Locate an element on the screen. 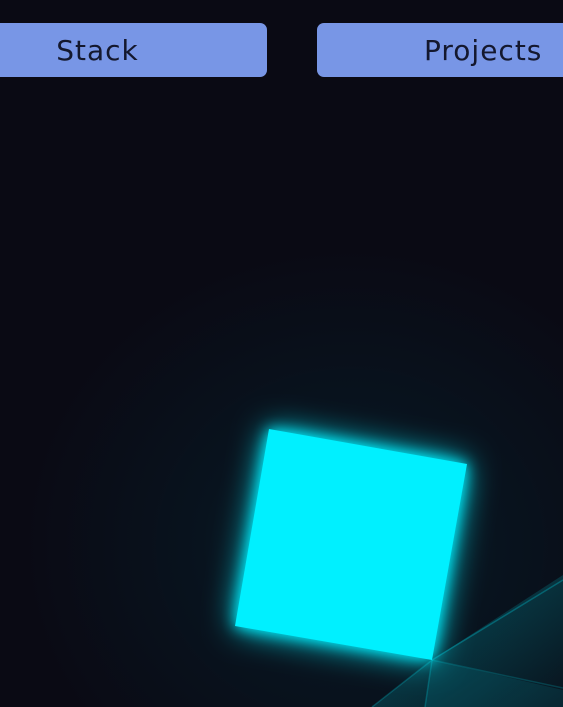  stack-button: Stack is located at coordinates (133, 50).